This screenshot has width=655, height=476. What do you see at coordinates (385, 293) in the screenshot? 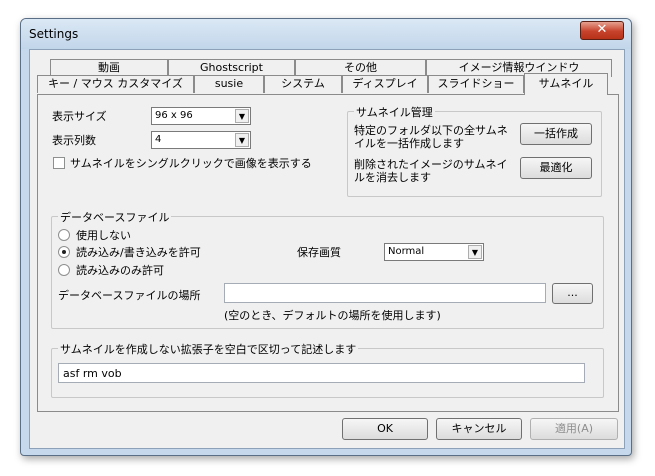
I see `db-location-input` at bounding box center [385, 293].